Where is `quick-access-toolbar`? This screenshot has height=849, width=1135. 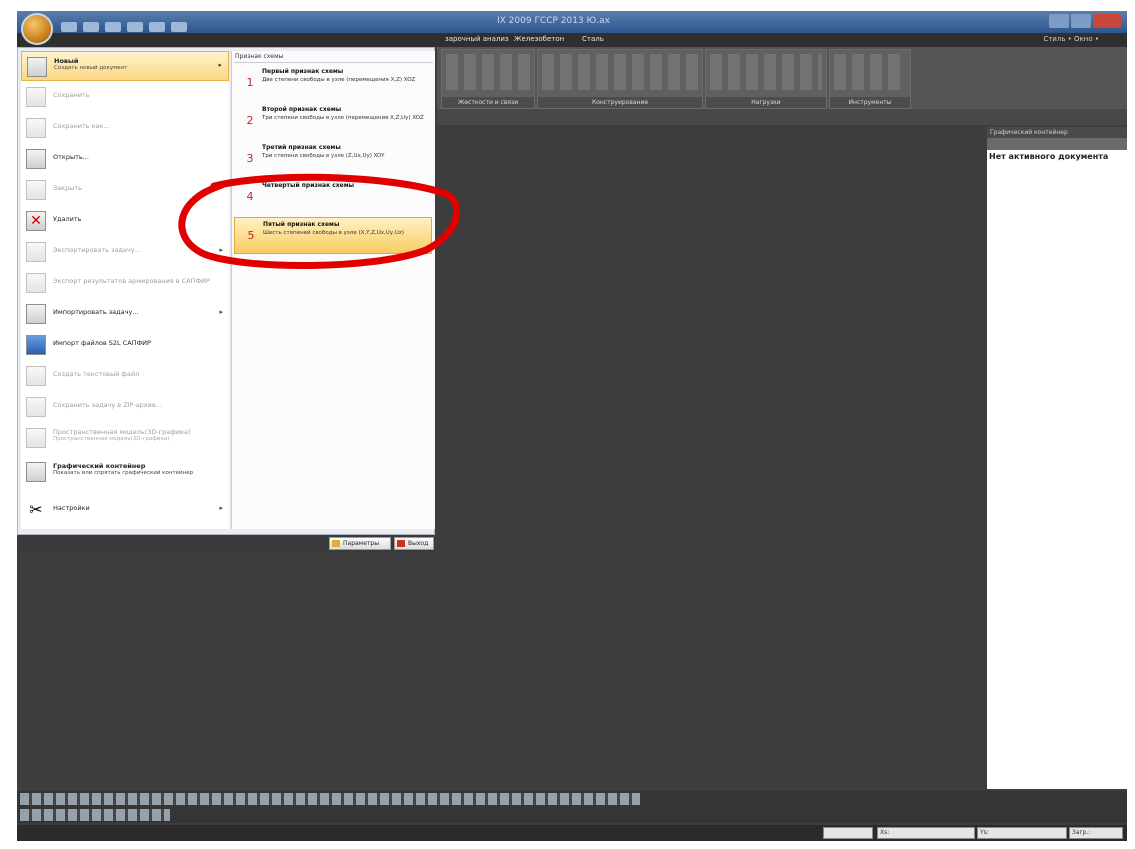 quick-access-toolbar is located at coordinates (156, 24).